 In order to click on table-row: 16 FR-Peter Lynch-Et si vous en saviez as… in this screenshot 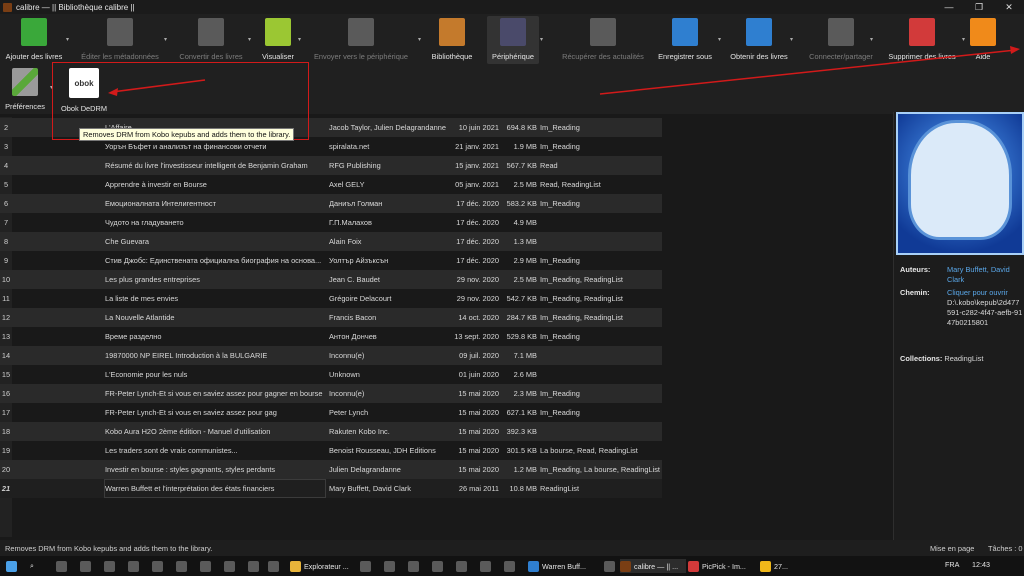, I will do `click(331, 393)`.